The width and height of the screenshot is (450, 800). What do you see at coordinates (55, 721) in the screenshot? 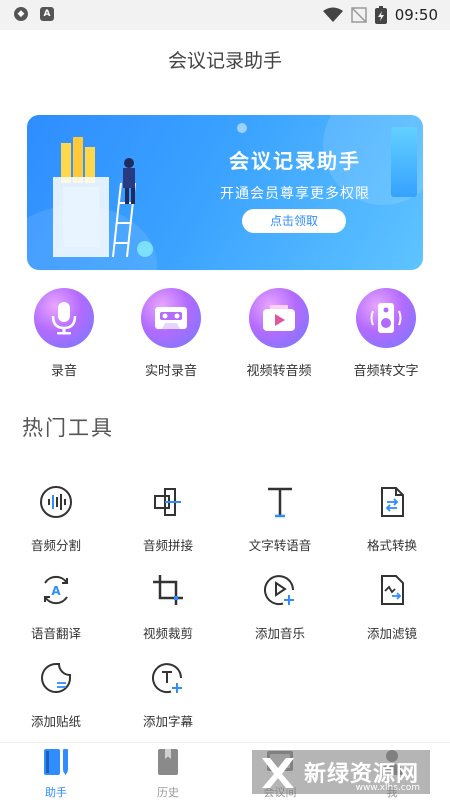
I see `tool-label: 添加贴纸` at bounding box center [55, 721].